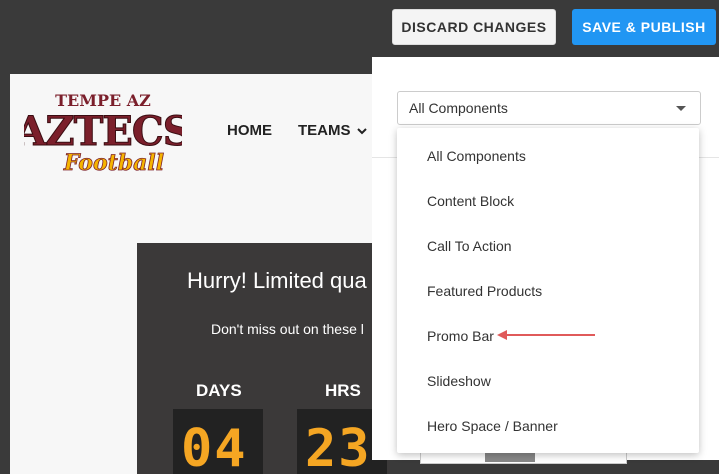 The height and width of the screenshot is (474, 719). I want to click on countdown-days-value: 04, so click(214, 446).